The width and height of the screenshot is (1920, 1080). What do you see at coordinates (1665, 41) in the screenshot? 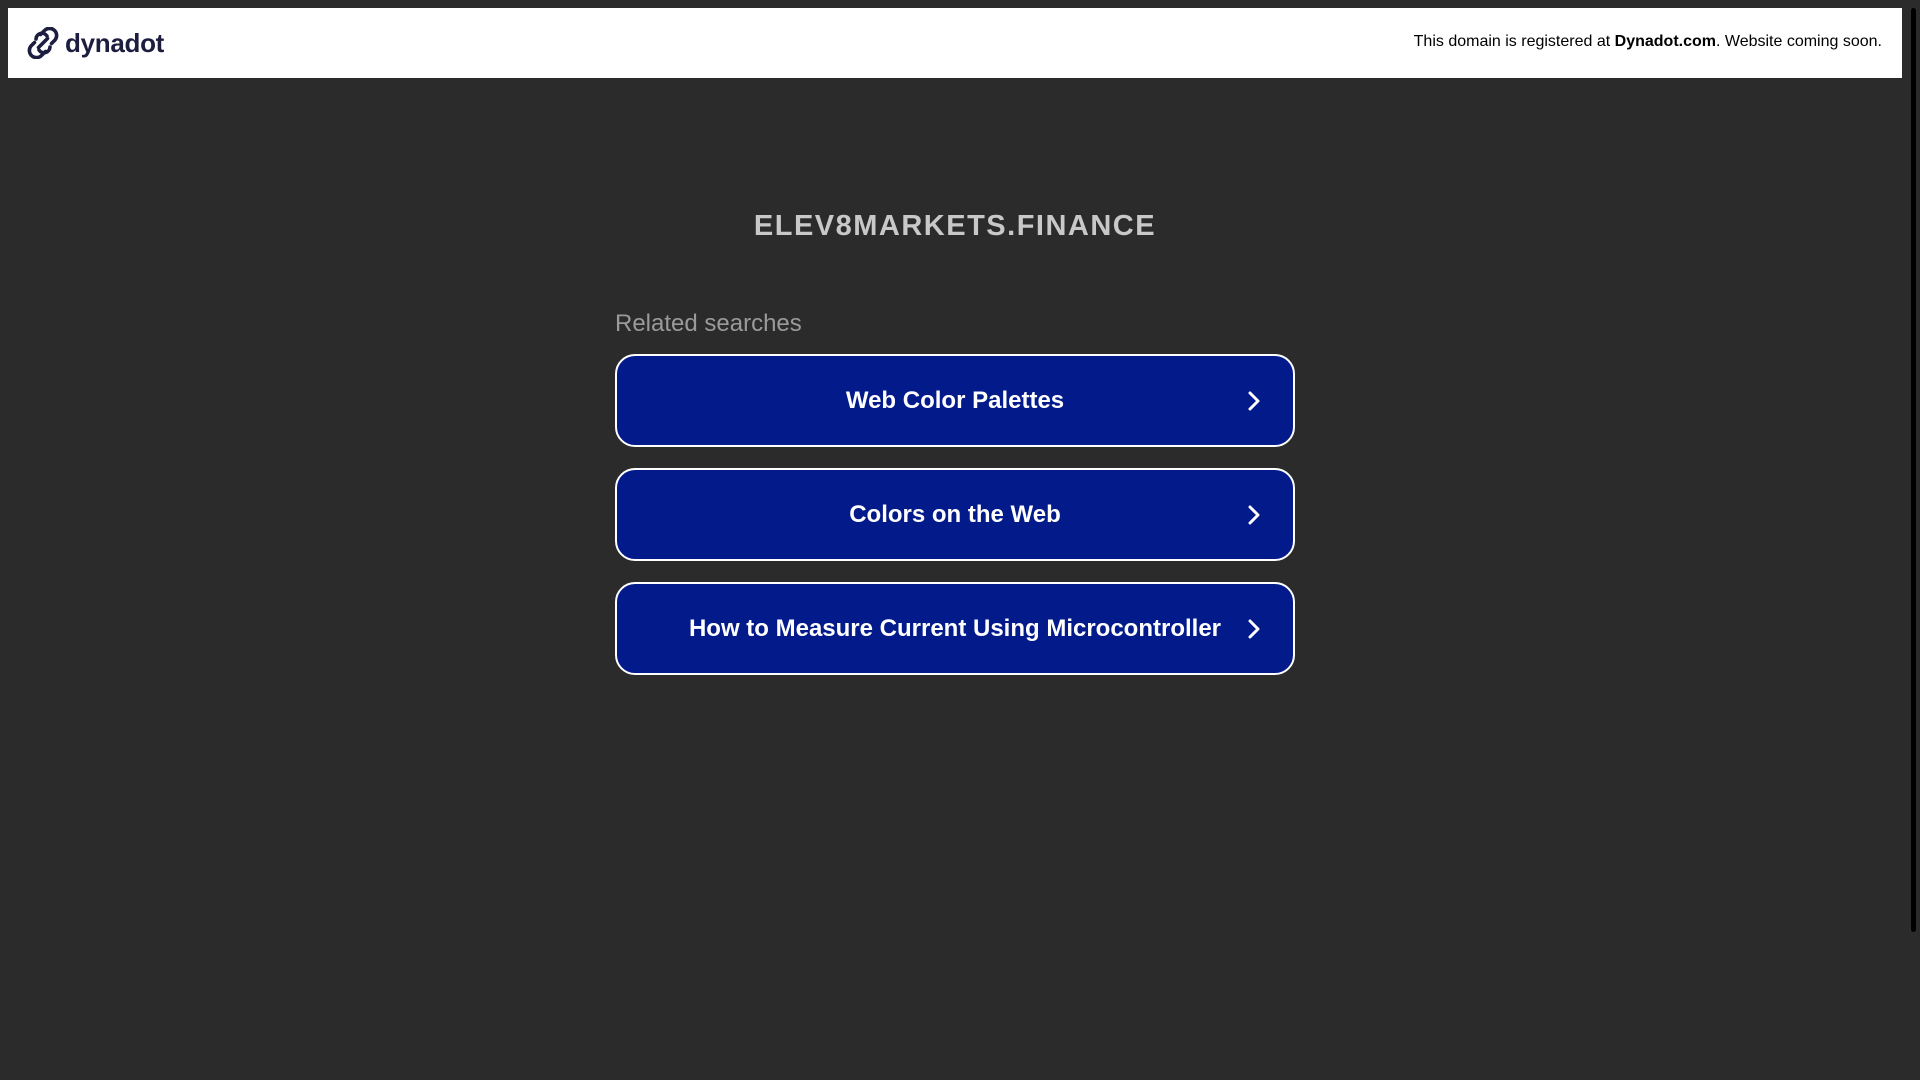
I see `notice-brand: Dynadot.com` at bounding box center [1665, 41].